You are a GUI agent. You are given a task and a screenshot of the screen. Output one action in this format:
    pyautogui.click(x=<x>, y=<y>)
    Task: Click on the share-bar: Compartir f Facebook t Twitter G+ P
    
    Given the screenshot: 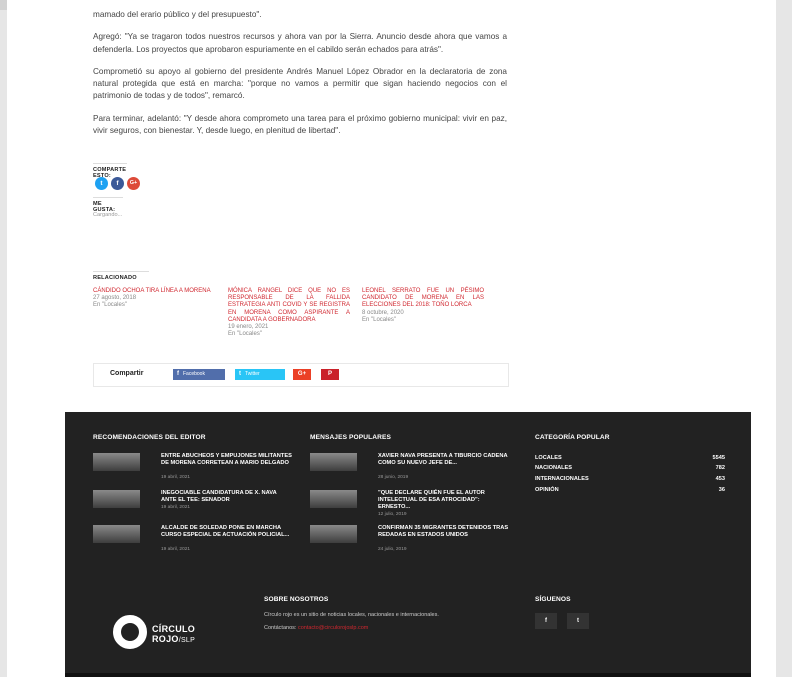 What is the action you would take?
    pyautogui.click(x=301, y=375)
    